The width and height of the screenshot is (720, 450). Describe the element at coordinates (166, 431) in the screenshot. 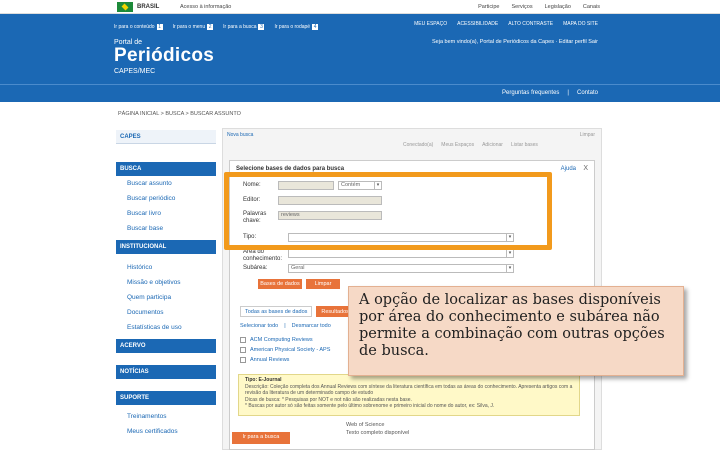

I see `sidebar-item-certificados: Meus certificados` at that location.